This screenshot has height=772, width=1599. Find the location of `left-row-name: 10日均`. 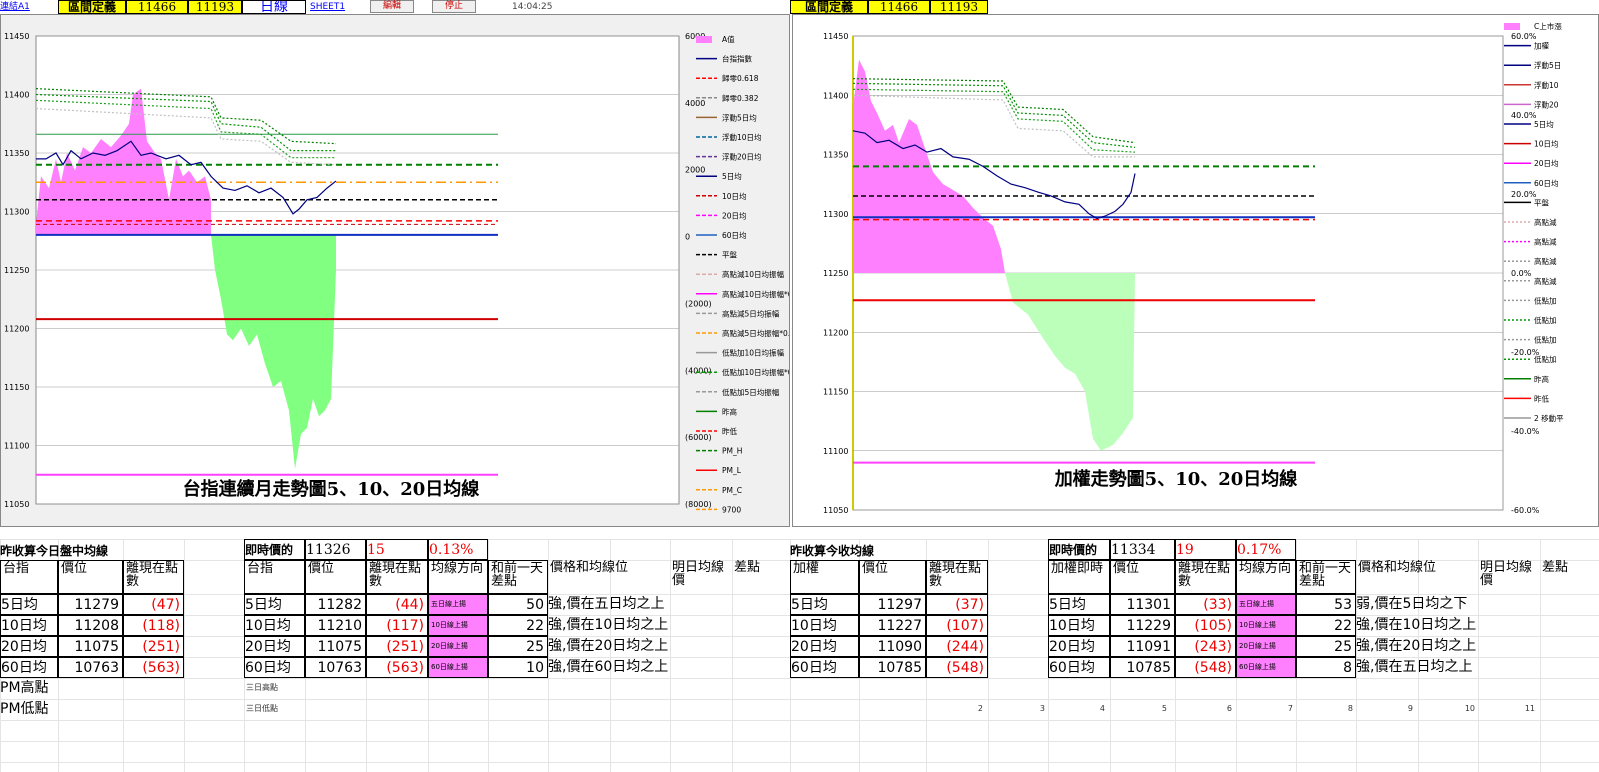

left-row-name: 10日均 is located at coordinates (29, 625).